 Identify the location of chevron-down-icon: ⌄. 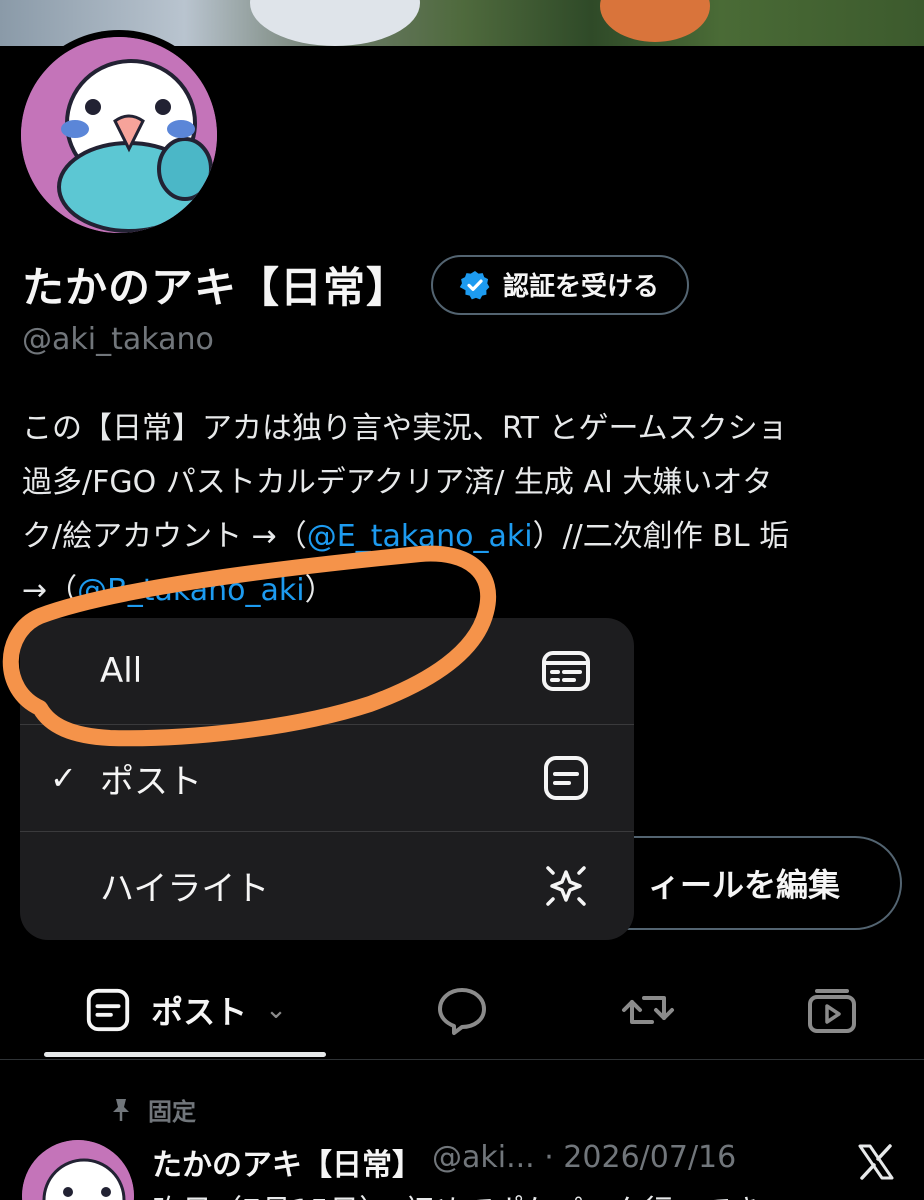
(276, 1010).